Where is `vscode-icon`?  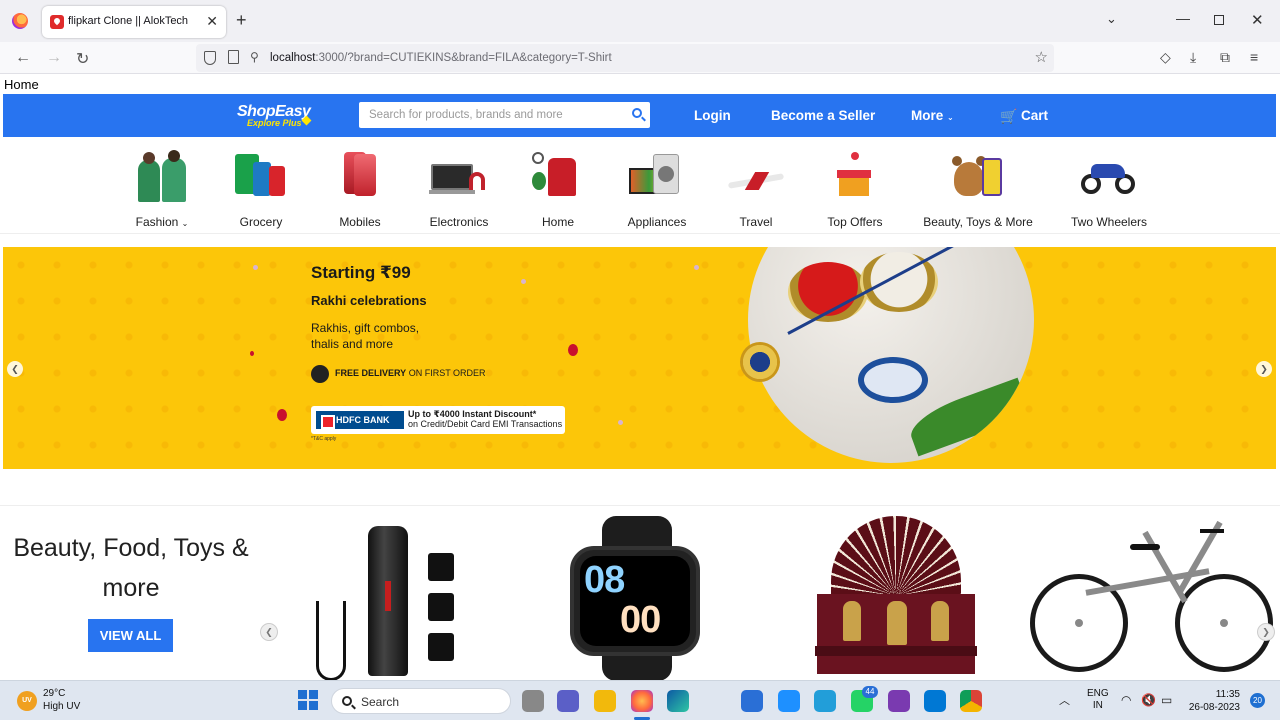 vscode-icon is located at coordinates (935, 701).